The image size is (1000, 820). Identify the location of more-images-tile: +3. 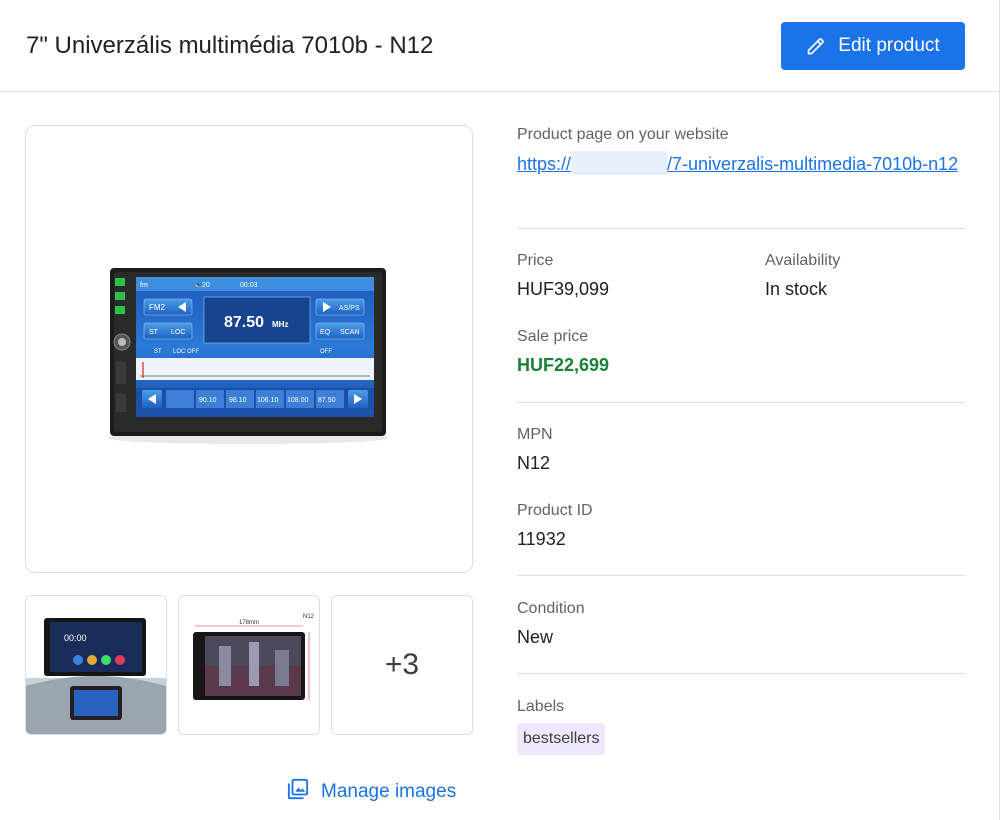
(402, 665).